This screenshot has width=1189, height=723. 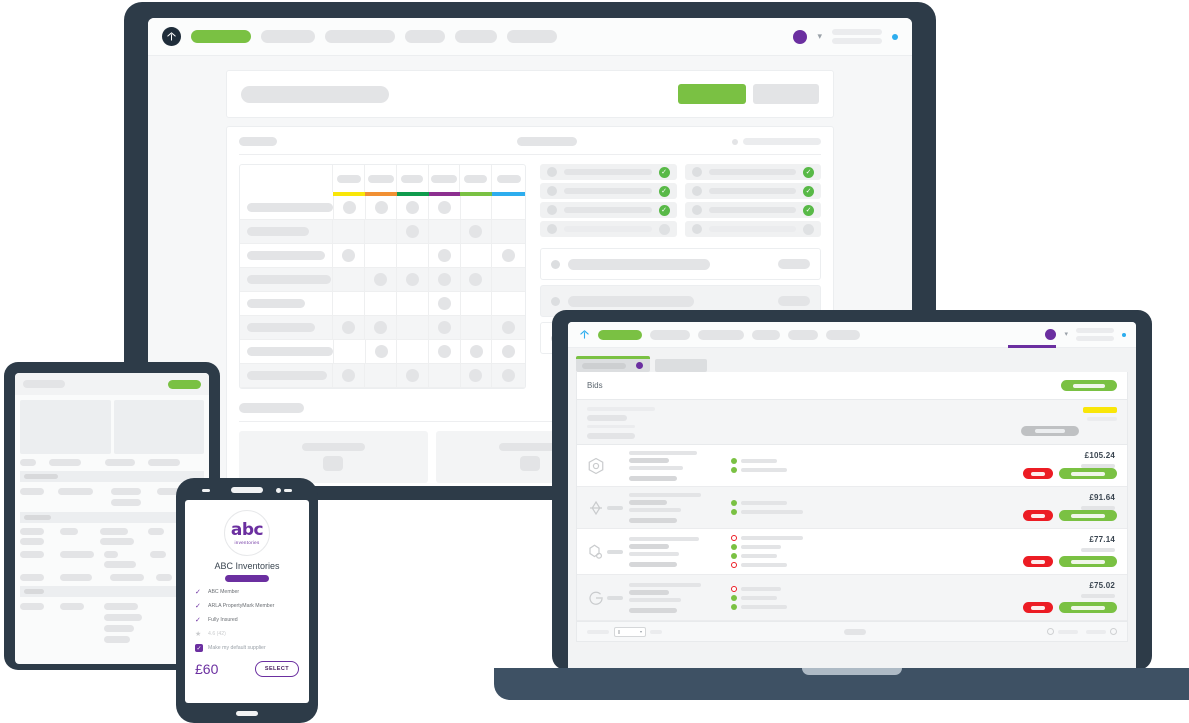 I want to click on bid-row: £91.64, so click(x=852, y=508).